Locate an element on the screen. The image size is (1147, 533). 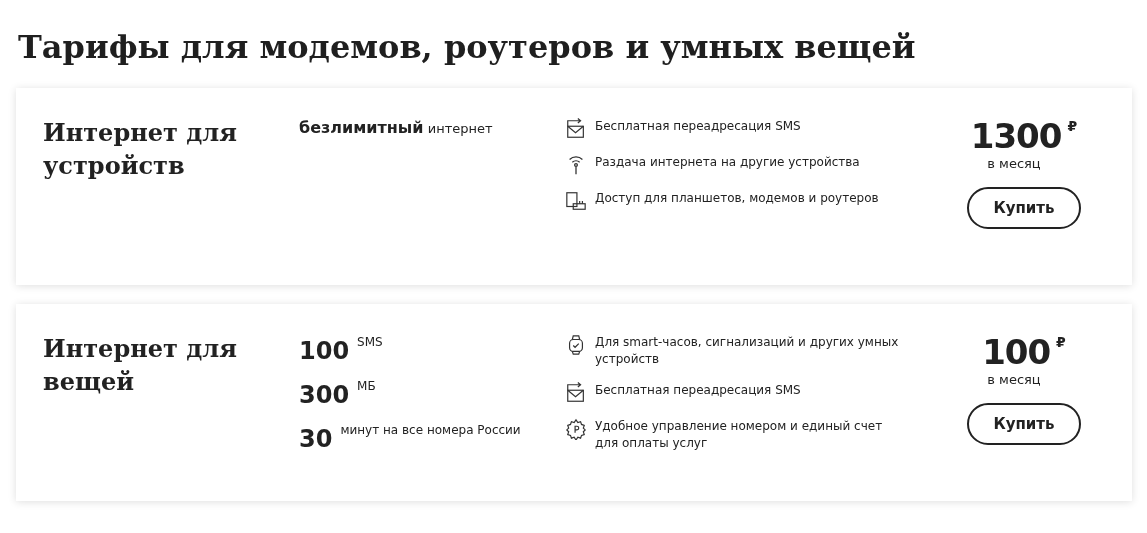
allowance-amount: 300 is located at coordinates (324, 395).